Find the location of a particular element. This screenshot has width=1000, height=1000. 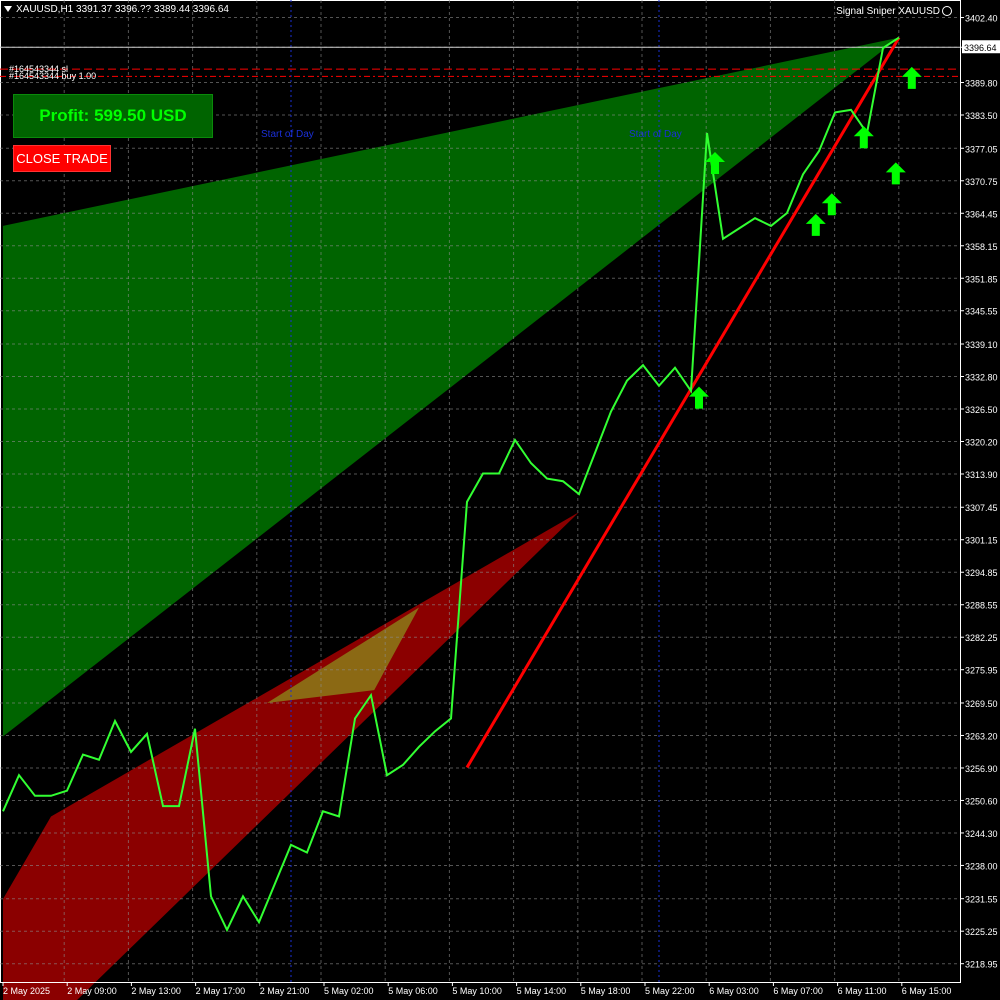

order-buy-label: #164543344 buy 1.00 is located at coordinates (53, 76).